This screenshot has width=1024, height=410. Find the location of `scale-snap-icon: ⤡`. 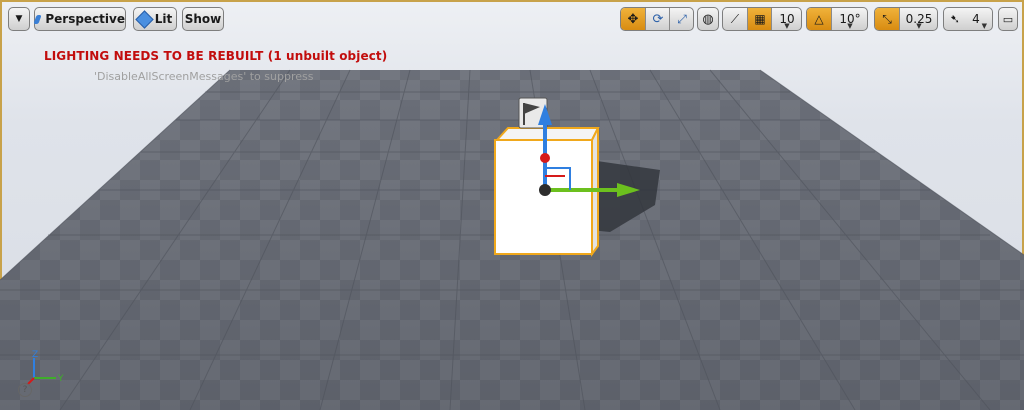

scale-snap-icon: ⤡ is located at coordinates (887, 18).